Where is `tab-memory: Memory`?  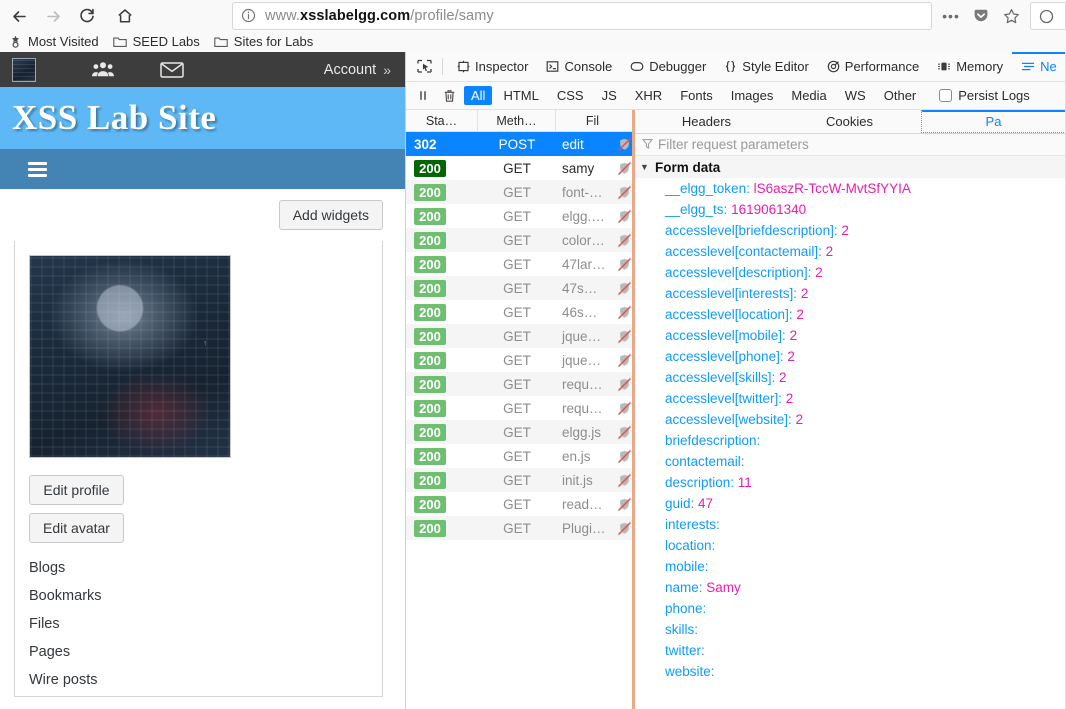 tab-memory: Memory is located at coordinates (970, 66).